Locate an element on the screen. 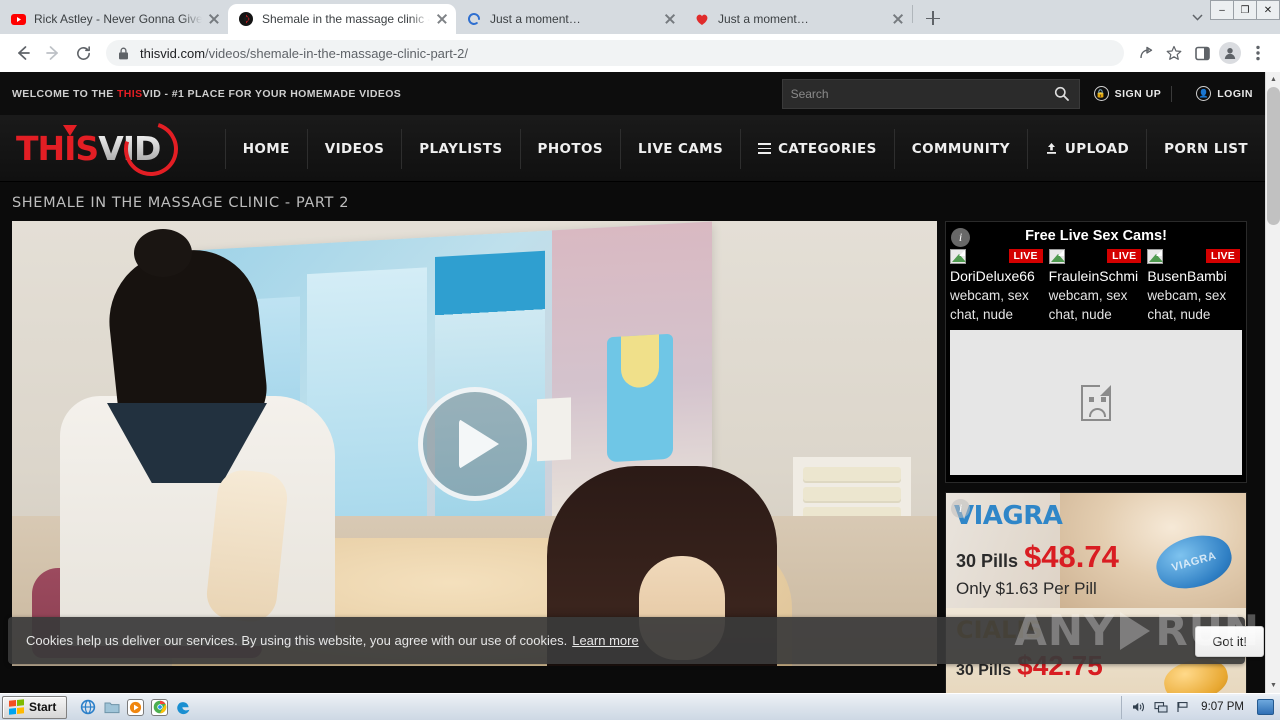 The width and height of the screenshot is (1280, 720). nav-item-categories: CATEGORIES is located at coordinates (818, 148).